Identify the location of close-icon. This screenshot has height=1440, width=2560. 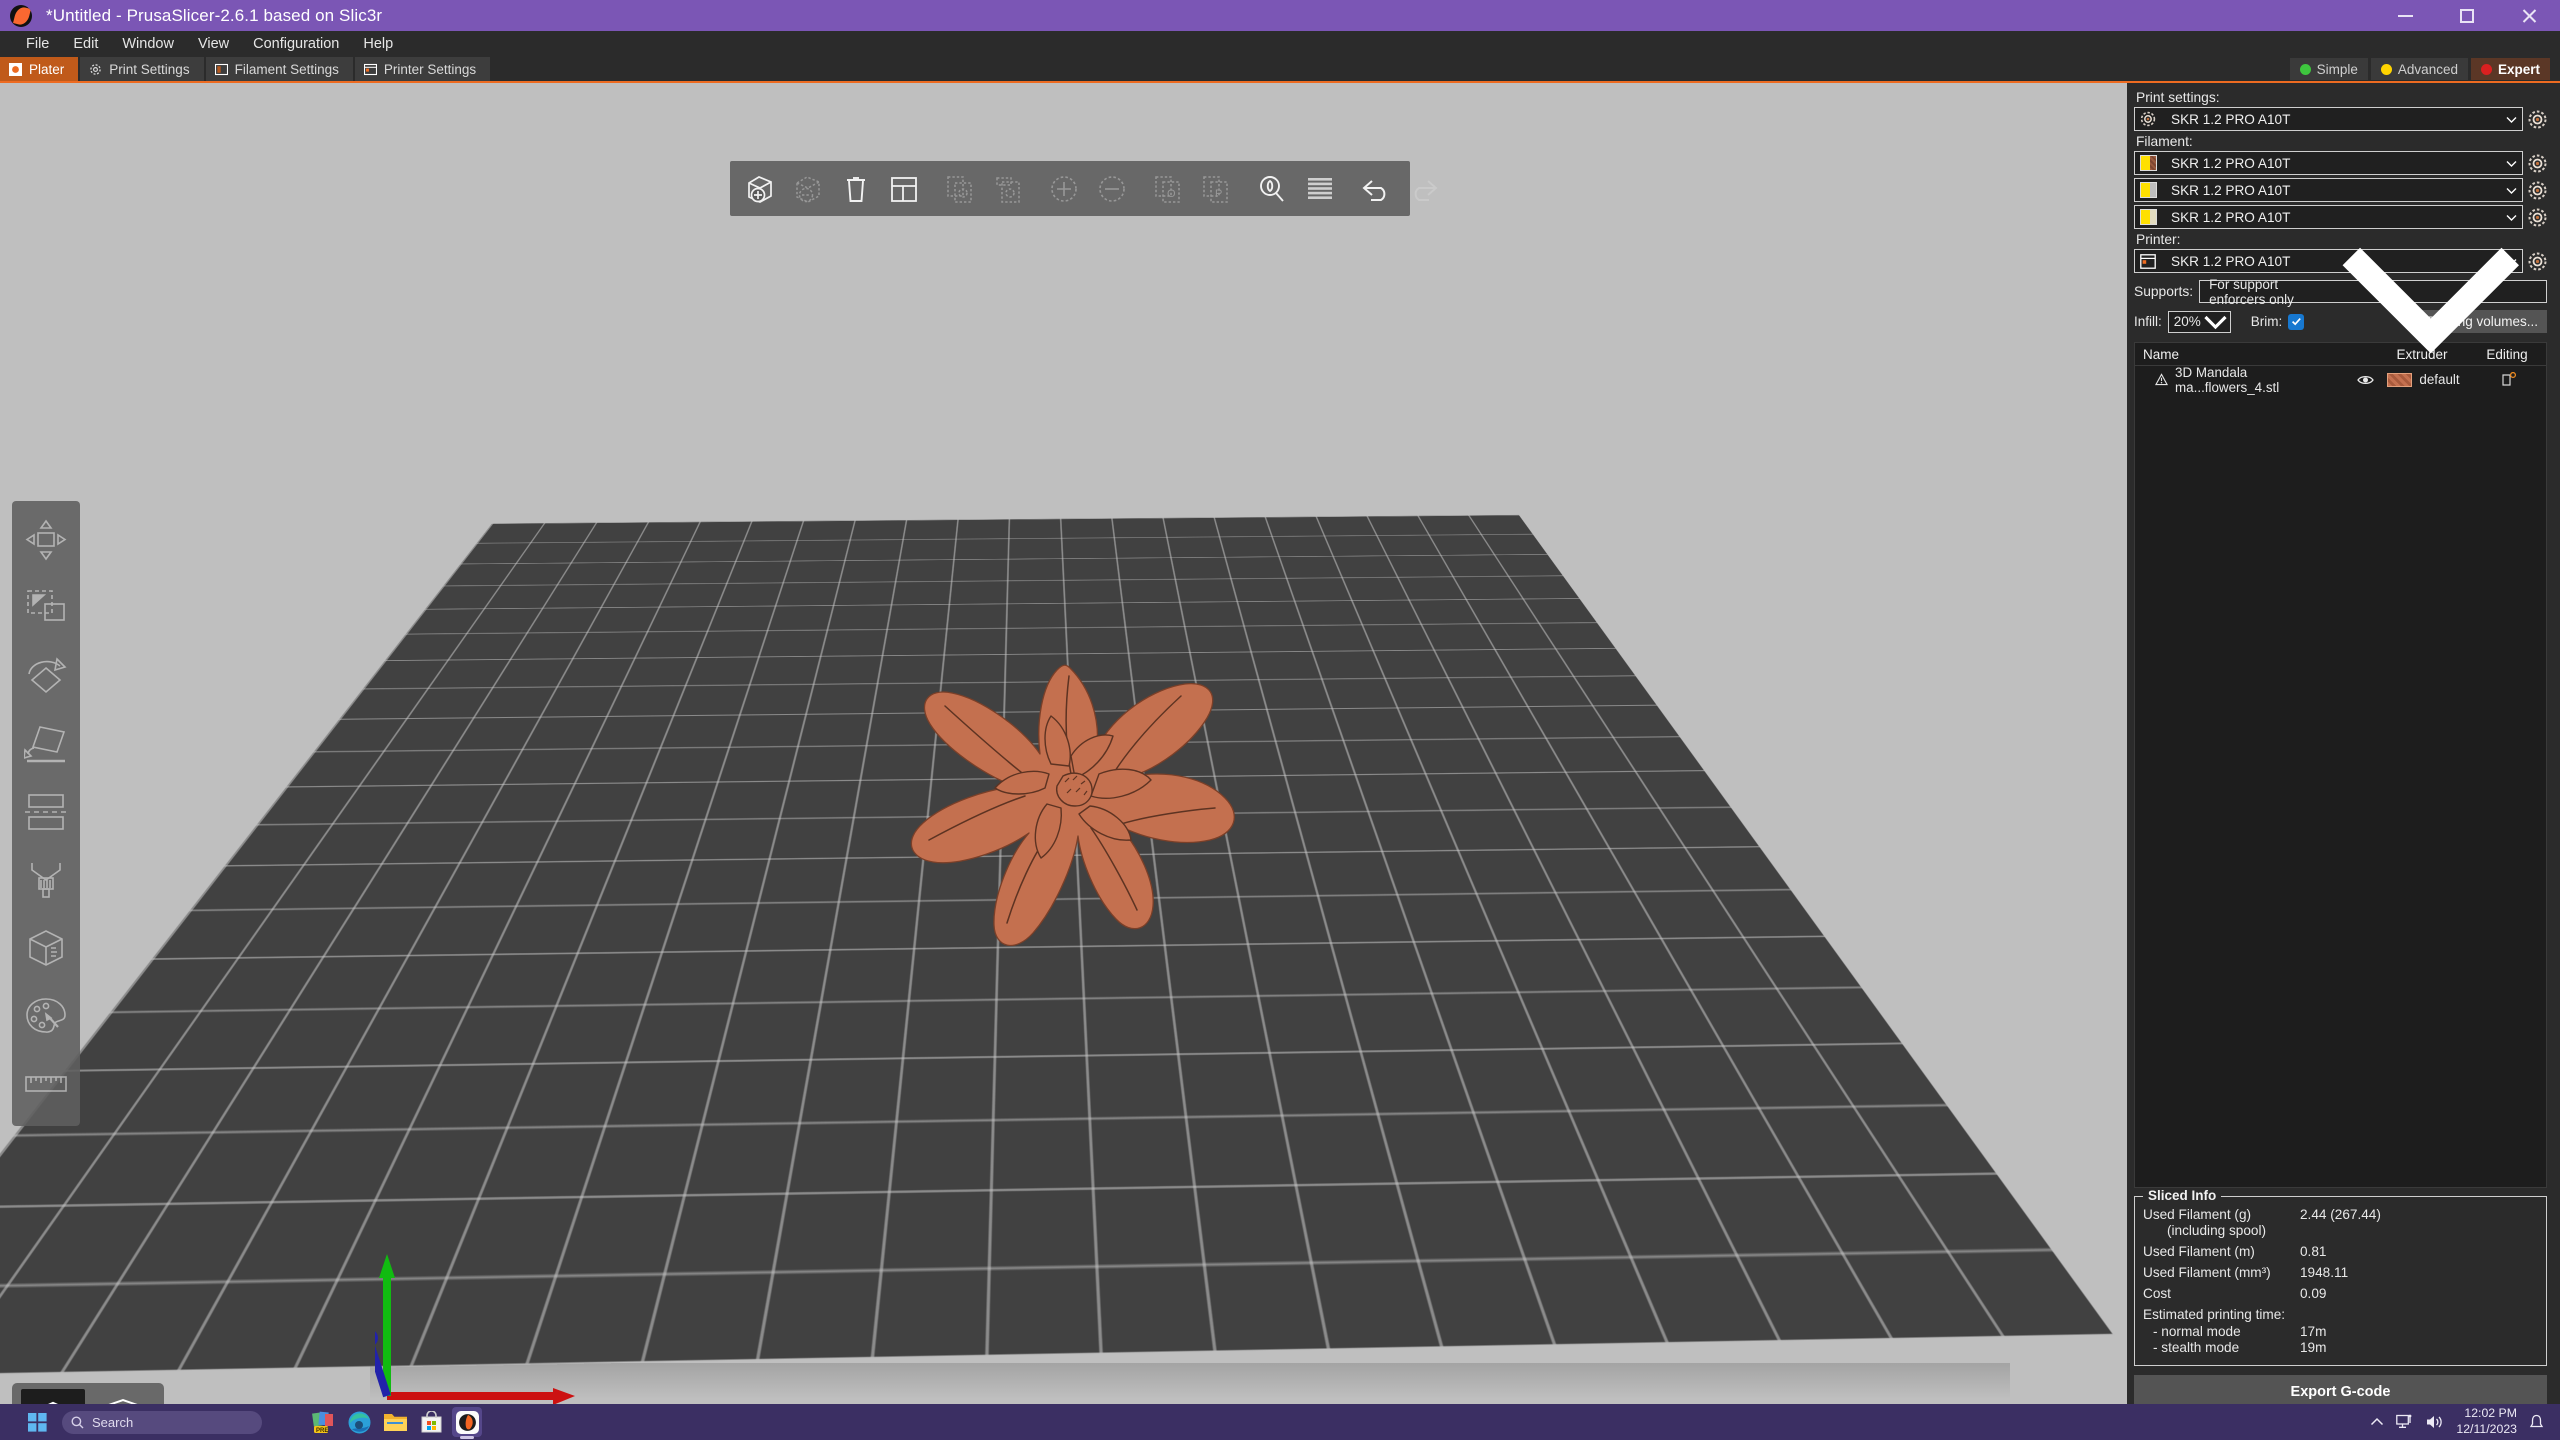
(2529, 16).